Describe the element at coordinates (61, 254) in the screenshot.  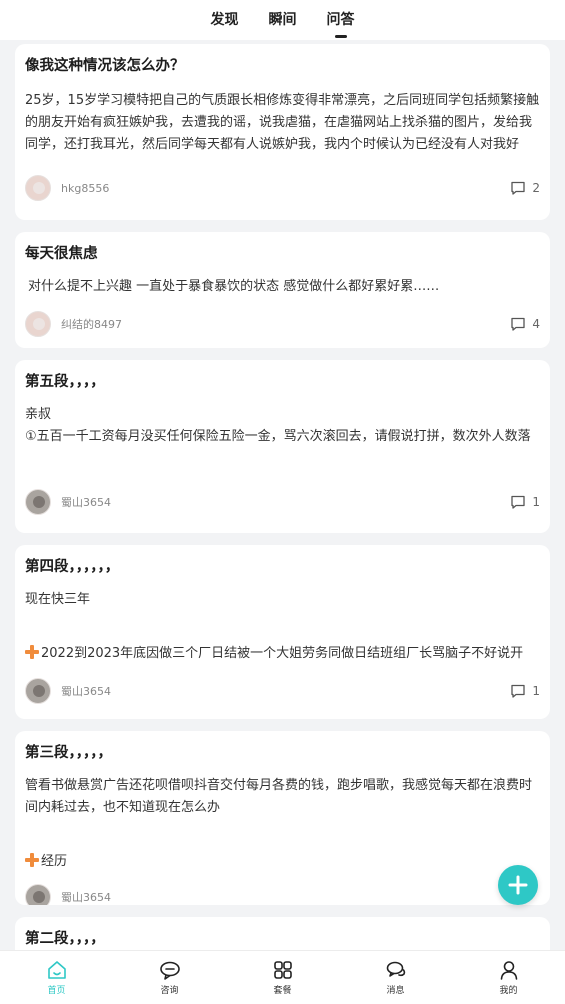
I see `question-title: 每天很焦虑` at that location.